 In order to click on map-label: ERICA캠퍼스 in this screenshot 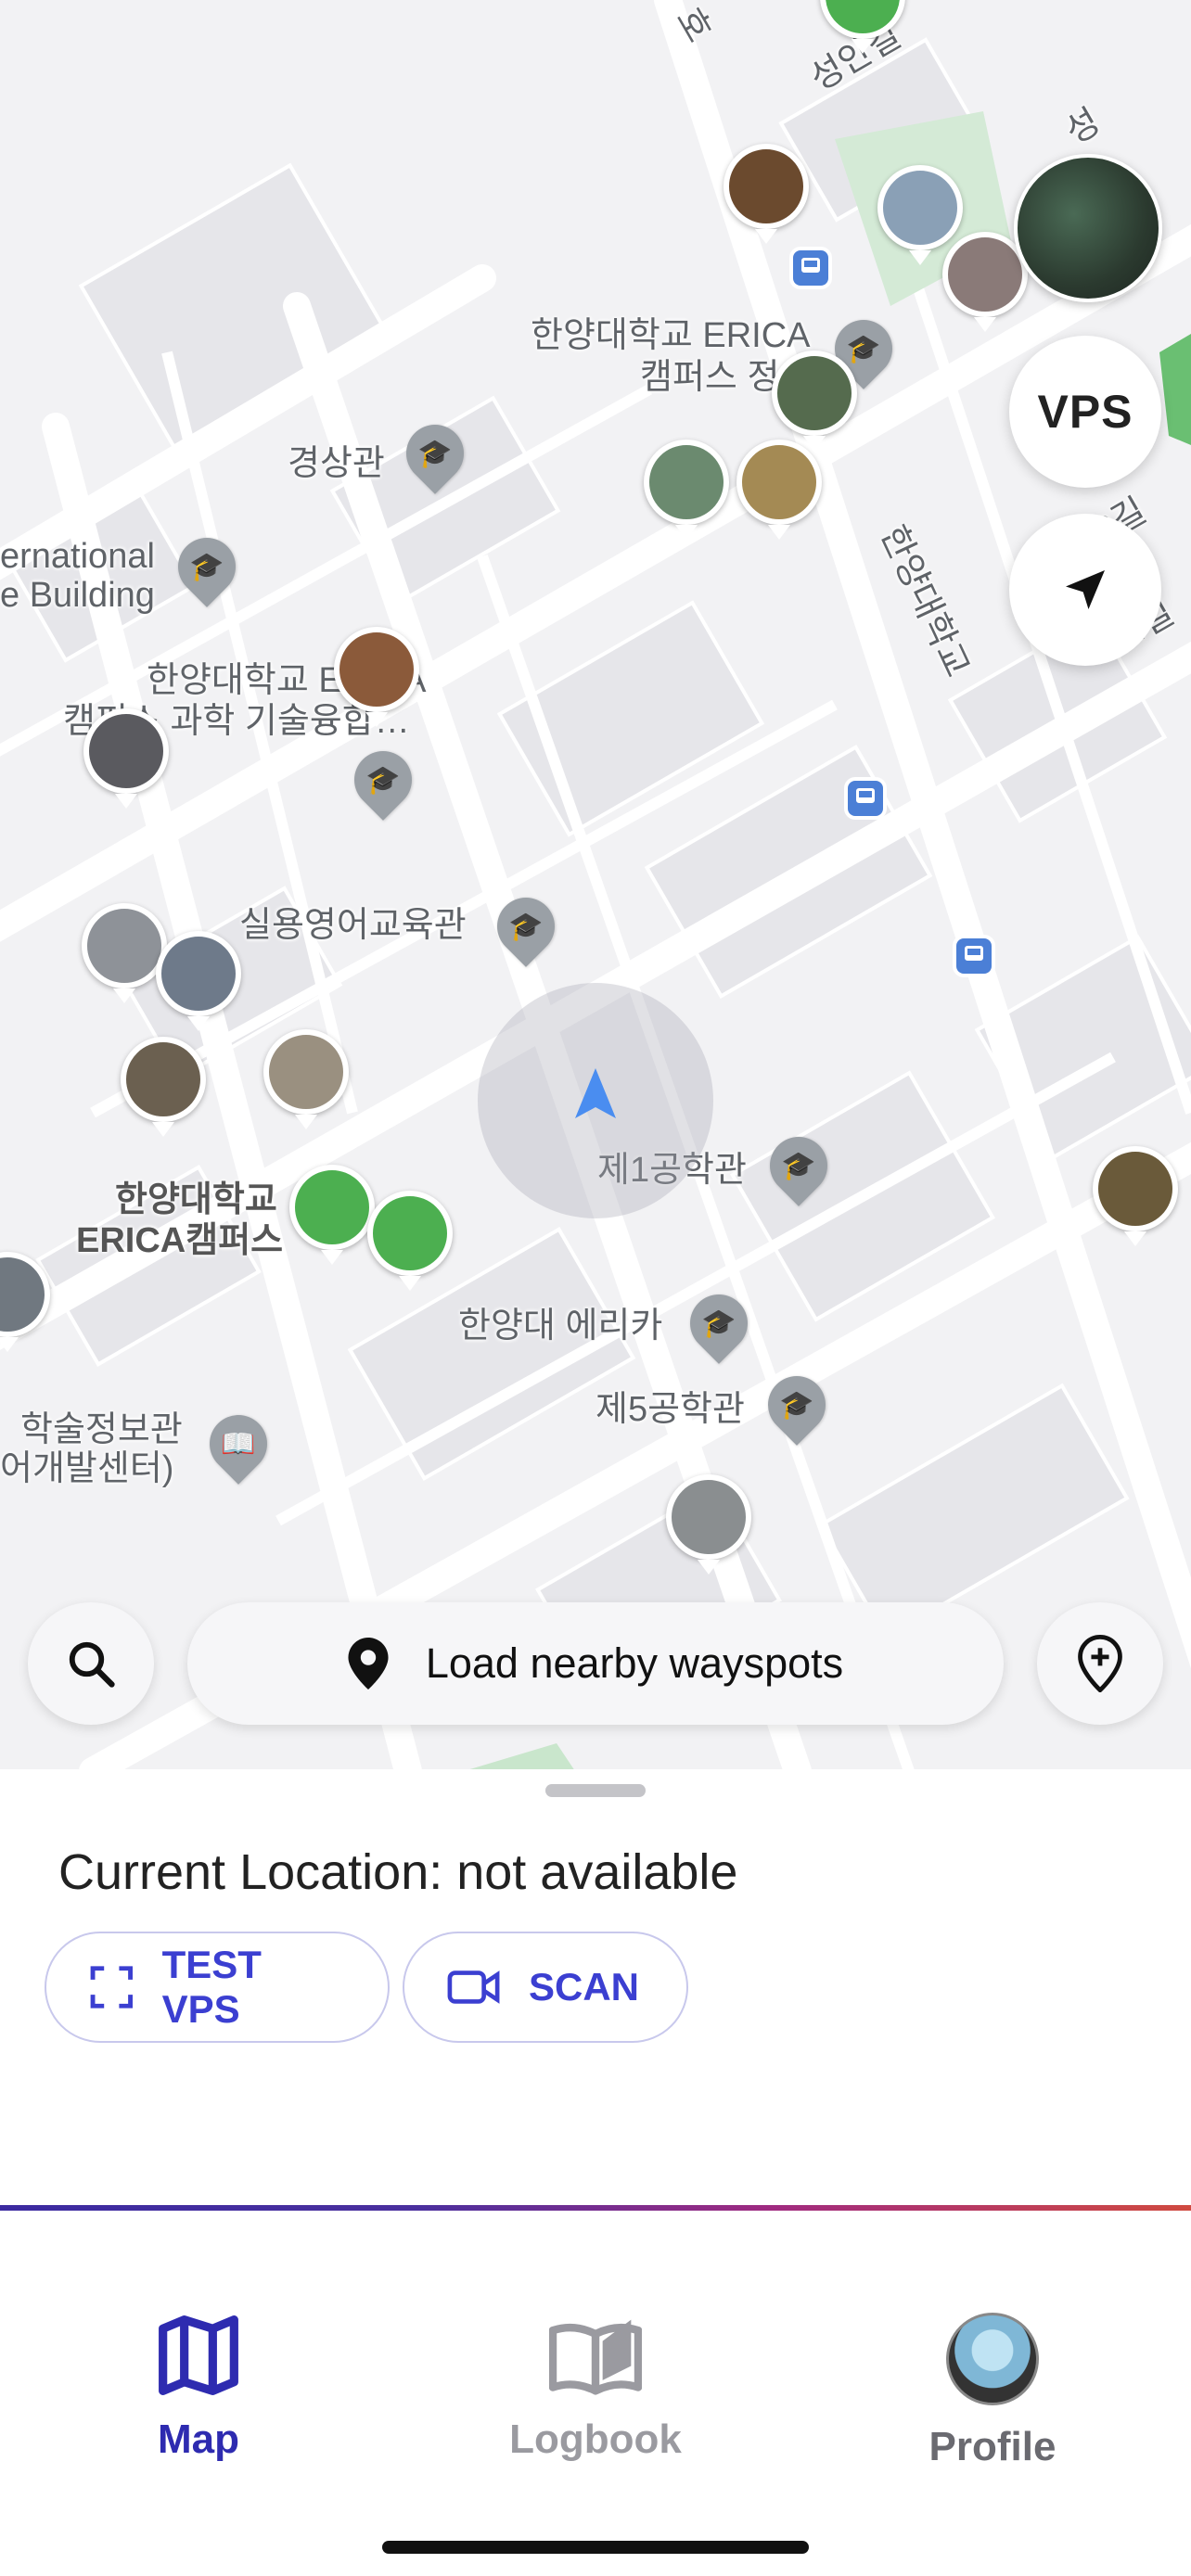, I will do `click(180, 1240)`.